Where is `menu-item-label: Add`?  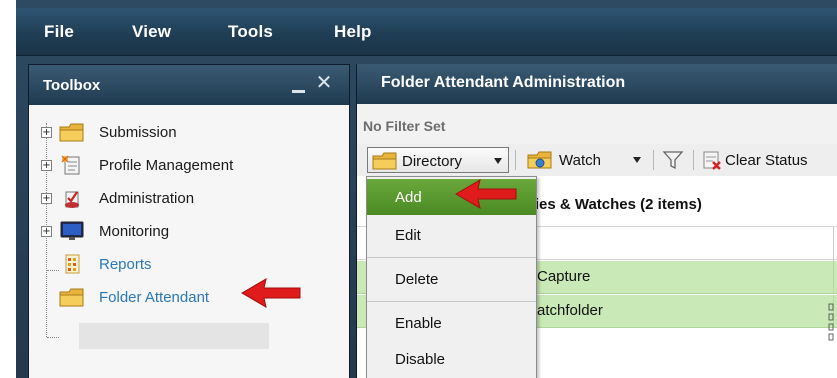
menu-item-label: Add is located at coordinates (408, 197).